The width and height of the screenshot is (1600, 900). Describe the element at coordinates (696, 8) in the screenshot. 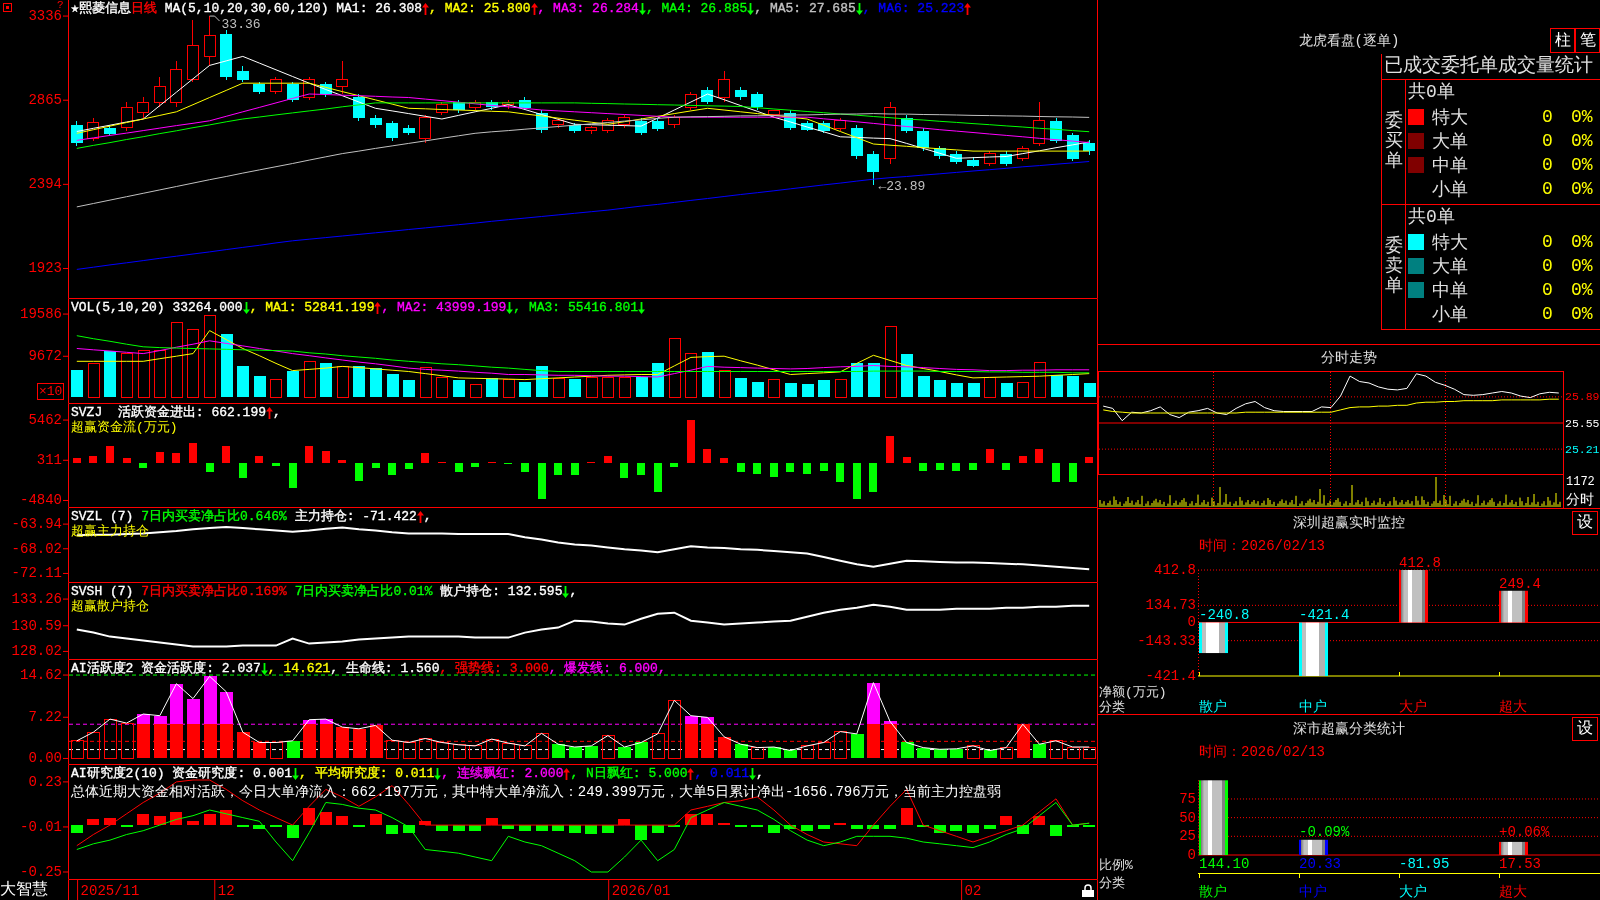

I see `legend-text: , MA4: 26.885` at that location.